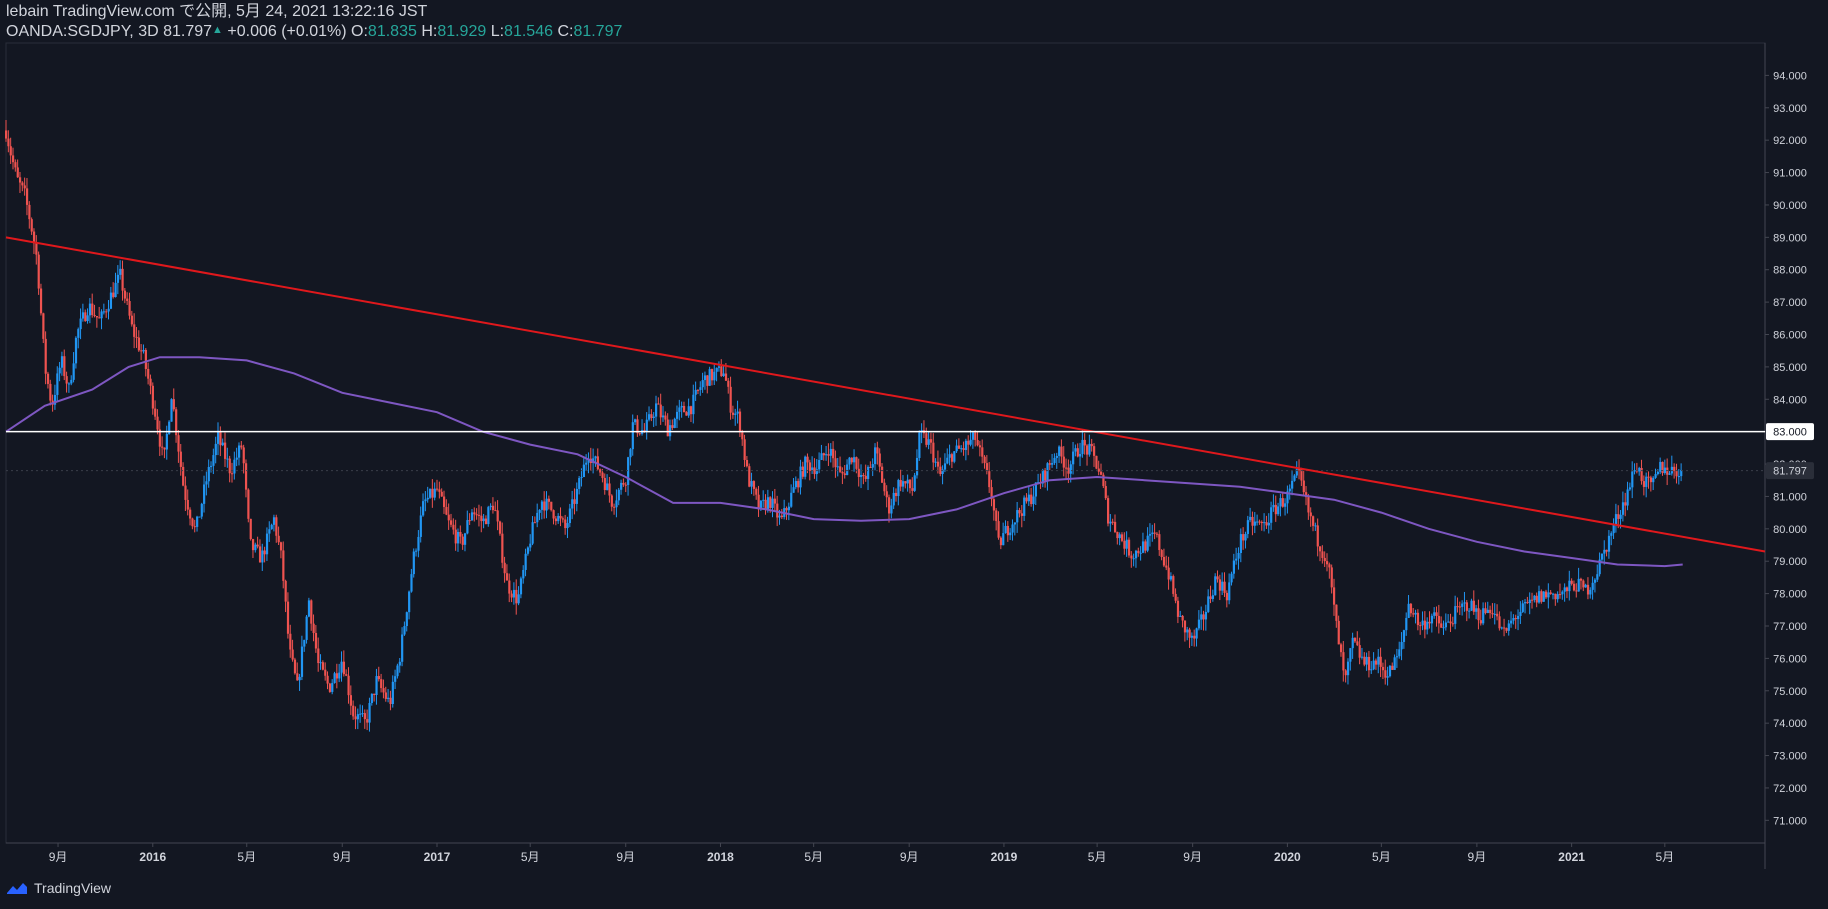 This screenshot has height=909, width=1828. Describe the element at coordinates (1790, 562) in the screenshot. I see `price-tick-label: 79.000` at that location.